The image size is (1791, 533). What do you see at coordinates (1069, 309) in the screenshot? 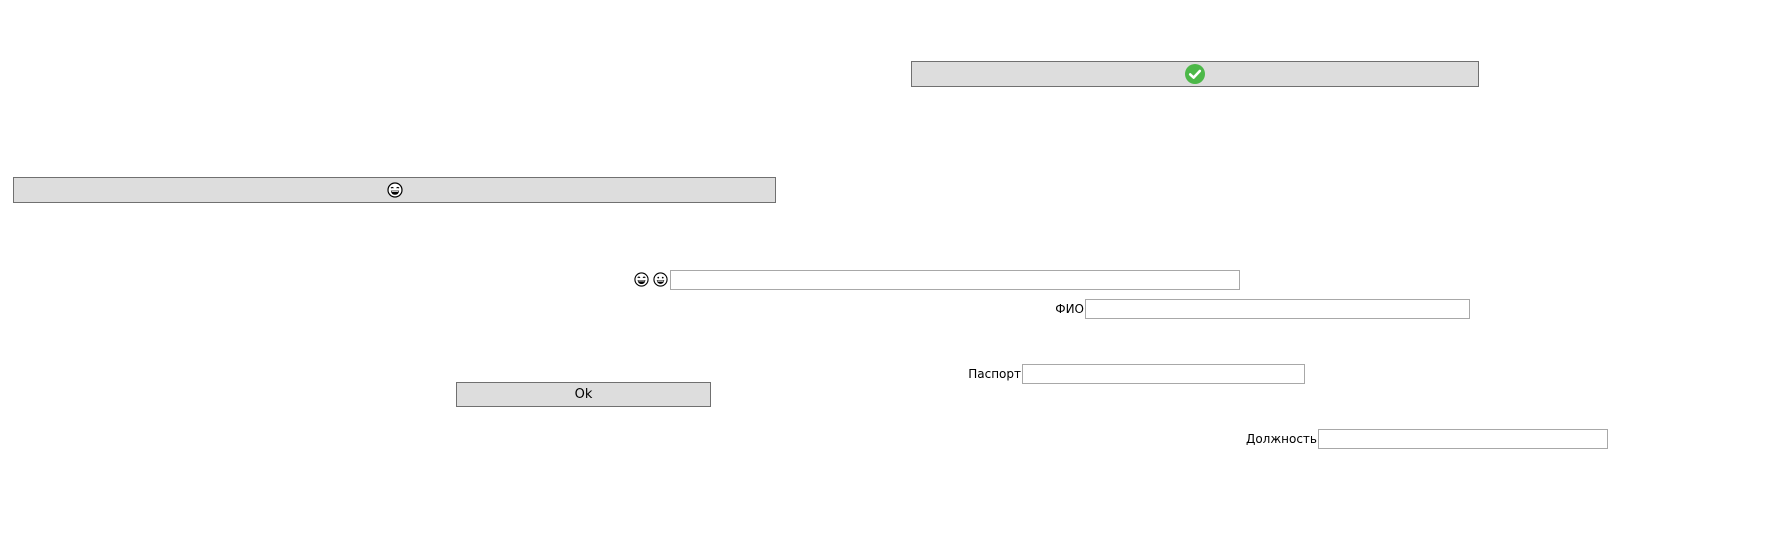
I see `fio-label: ФИО` at bounding box center [1069, 309].